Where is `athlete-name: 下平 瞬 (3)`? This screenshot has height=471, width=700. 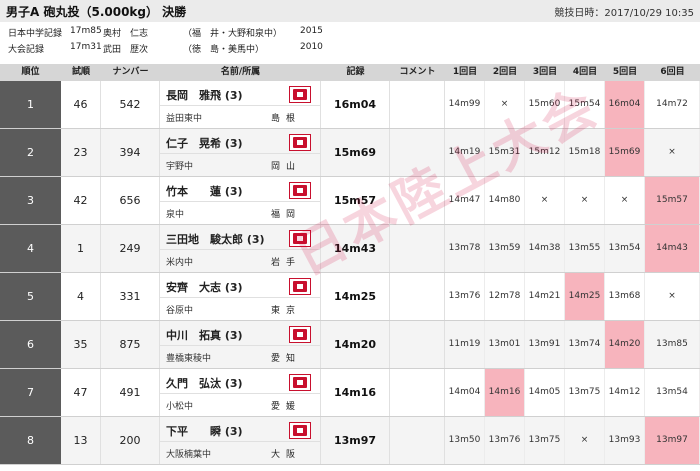
athlete-name: 下平 瞬 (3) is located at coordinates (204, 431).